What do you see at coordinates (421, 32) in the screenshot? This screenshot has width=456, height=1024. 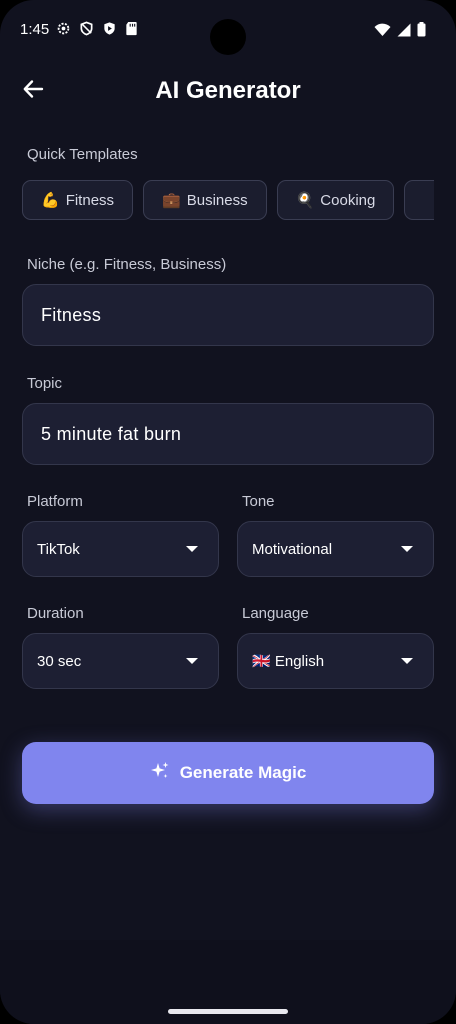 I see `battery-icon` at bounding box center [421, 32].